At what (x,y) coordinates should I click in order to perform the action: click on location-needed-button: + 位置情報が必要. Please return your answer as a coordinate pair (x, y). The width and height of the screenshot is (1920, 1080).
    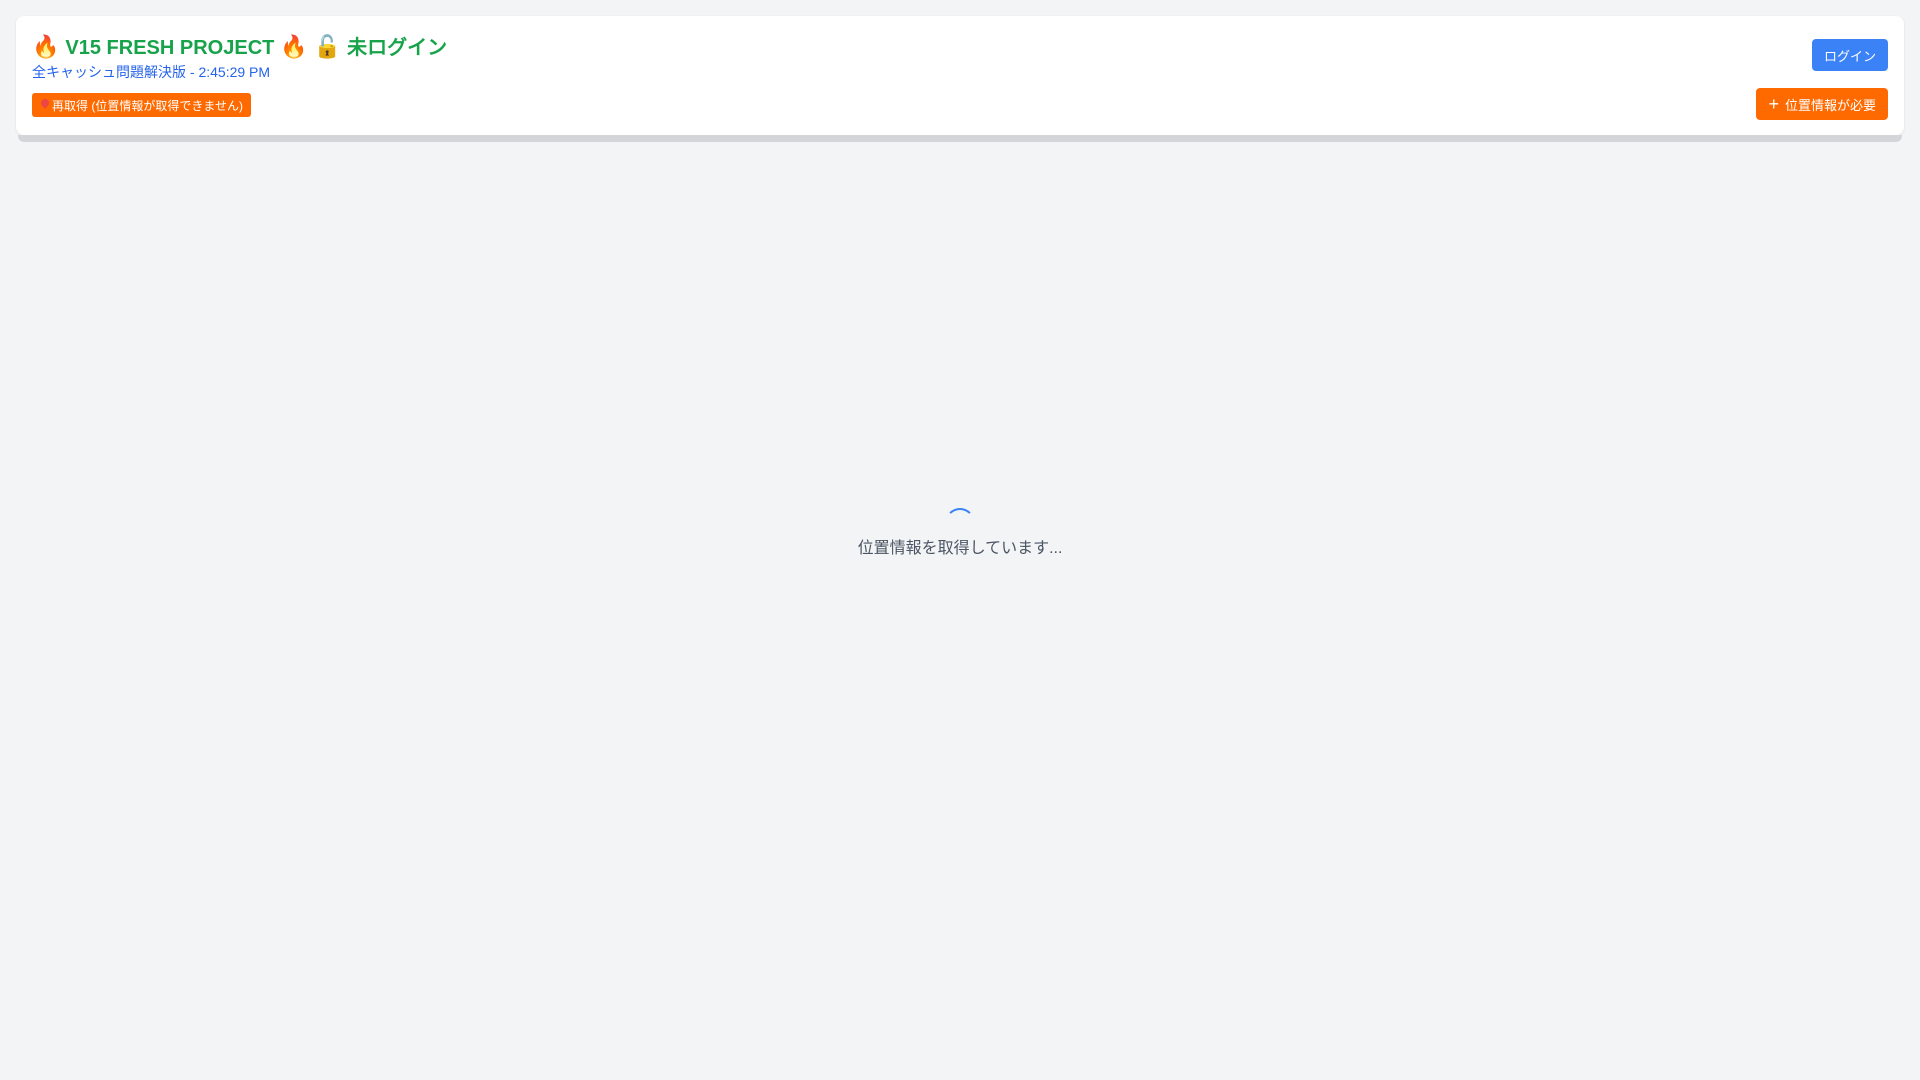
    Looking at the image, I should click on (1822, 104).